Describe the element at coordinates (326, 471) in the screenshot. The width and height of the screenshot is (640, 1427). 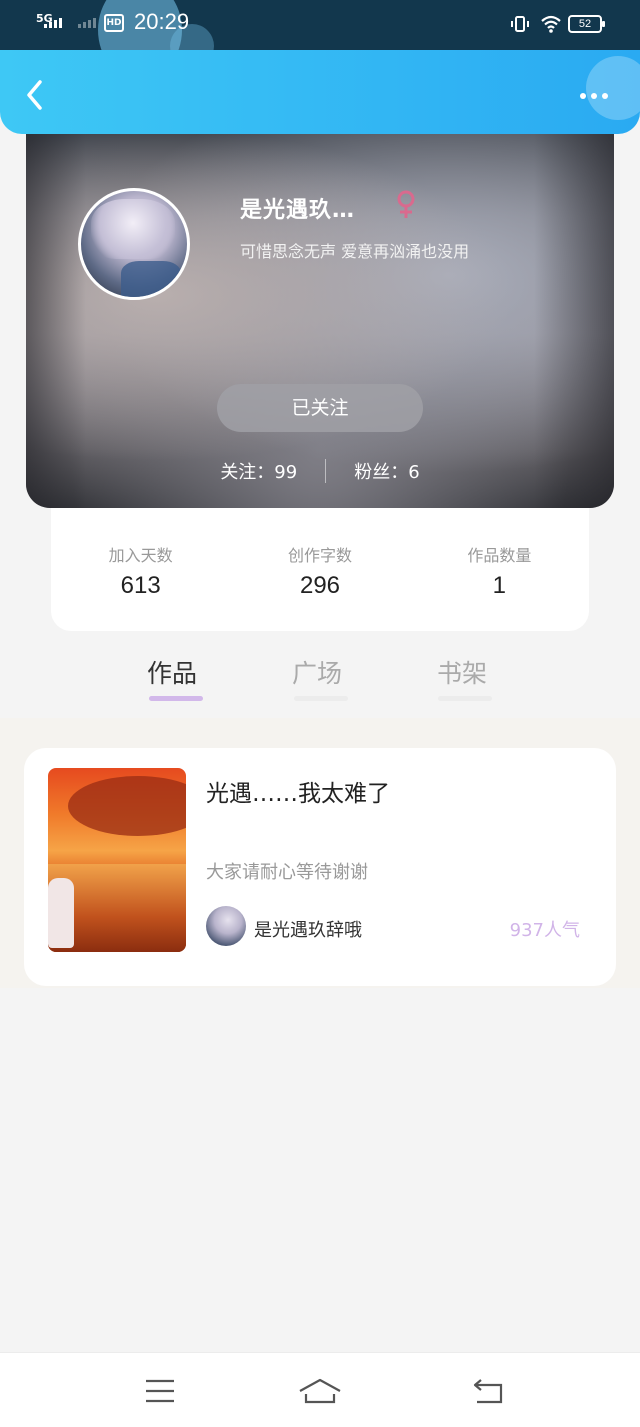
I see `divider` at that location.